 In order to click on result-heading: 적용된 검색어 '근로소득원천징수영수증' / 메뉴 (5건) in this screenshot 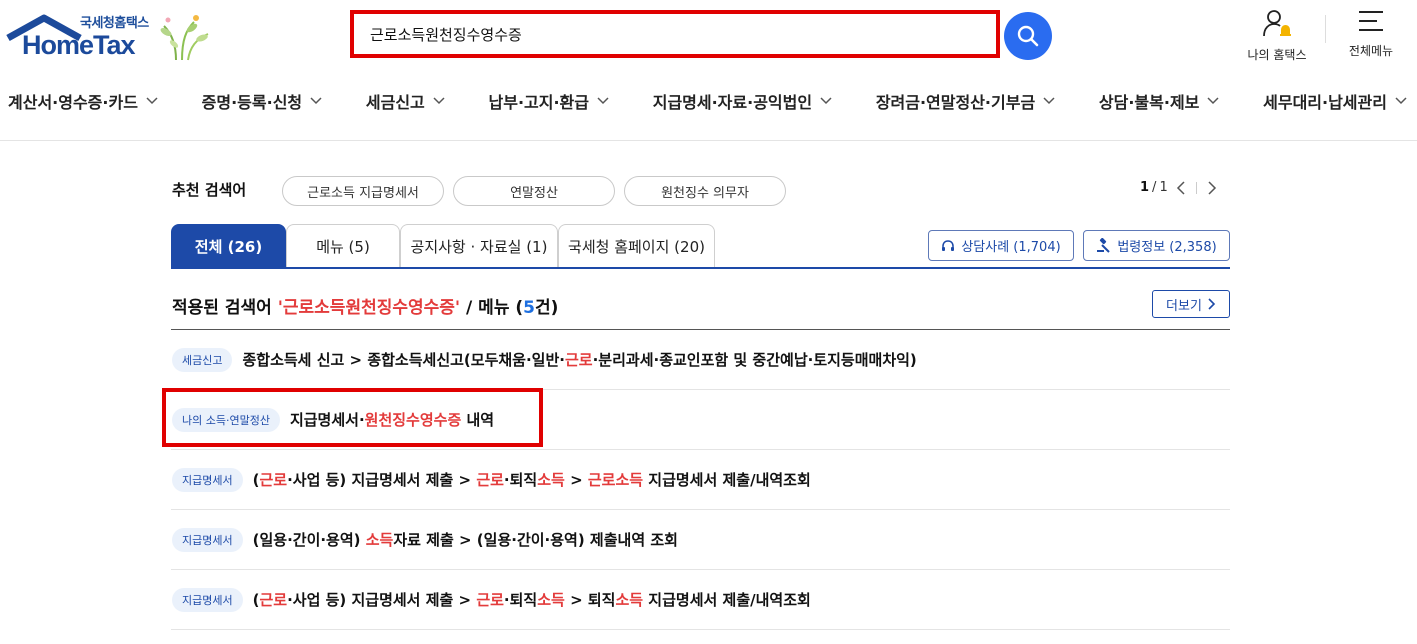, I will do `click(365, 305)`.